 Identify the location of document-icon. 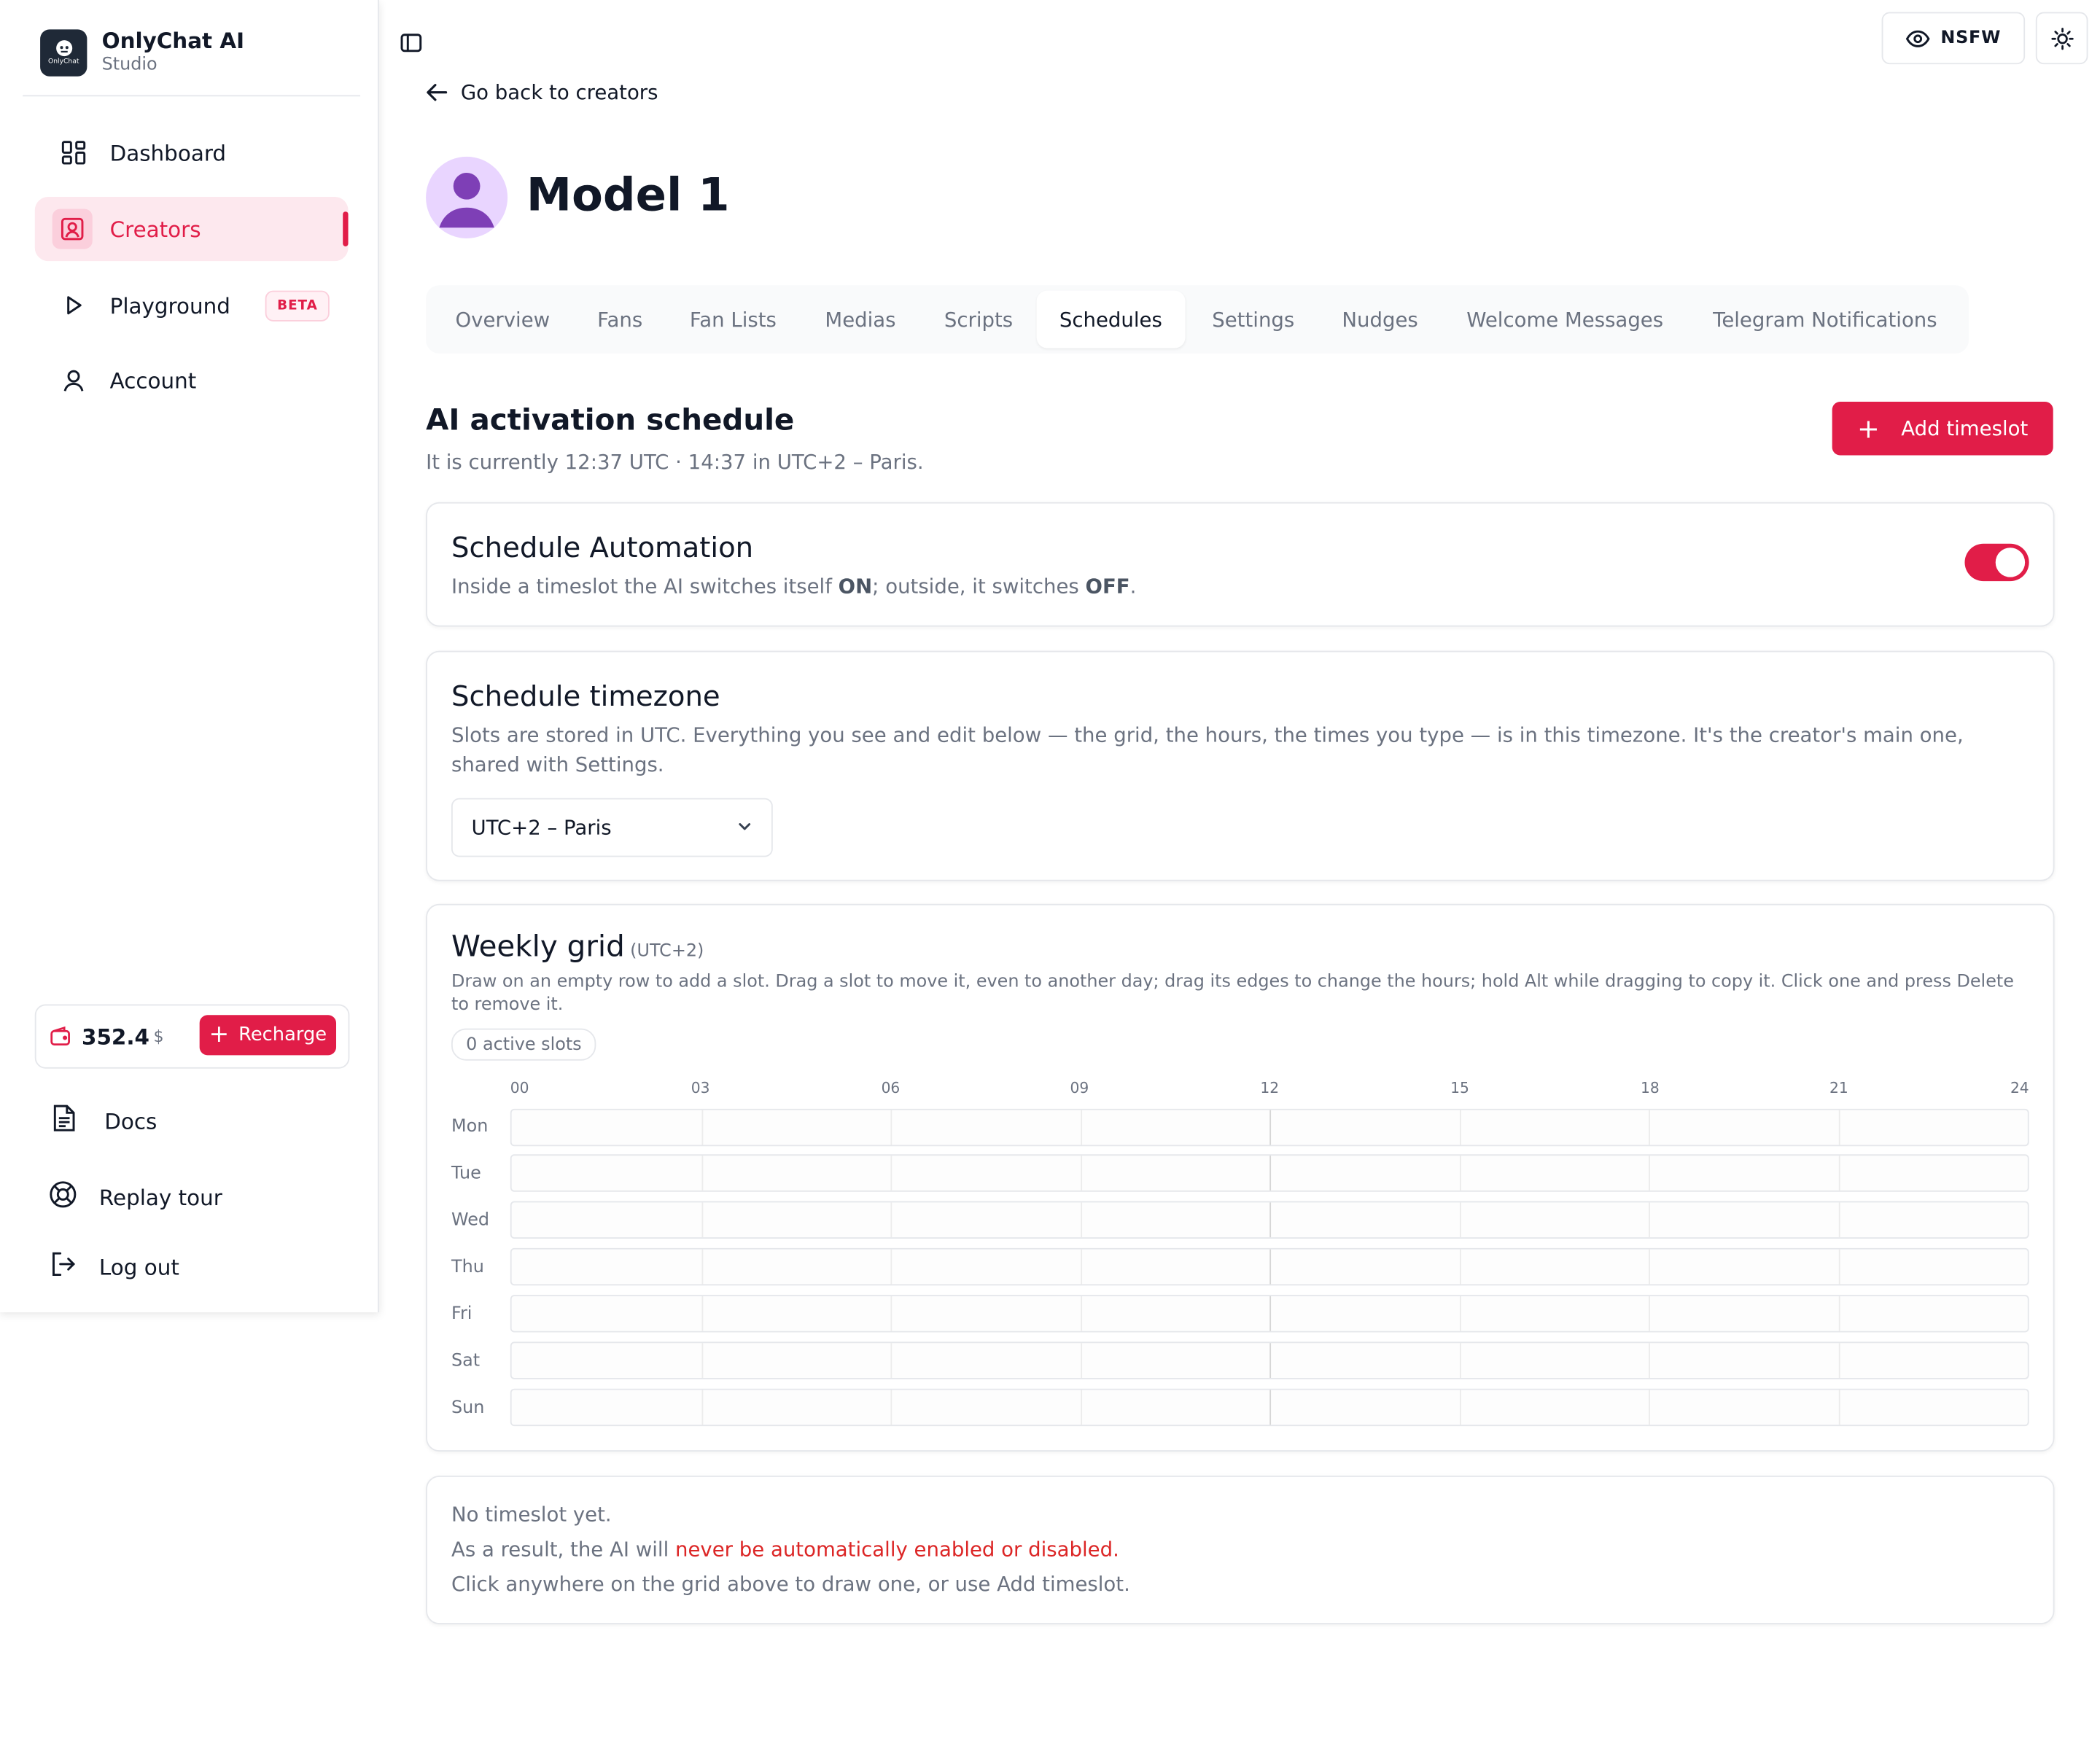
(64, 1120).